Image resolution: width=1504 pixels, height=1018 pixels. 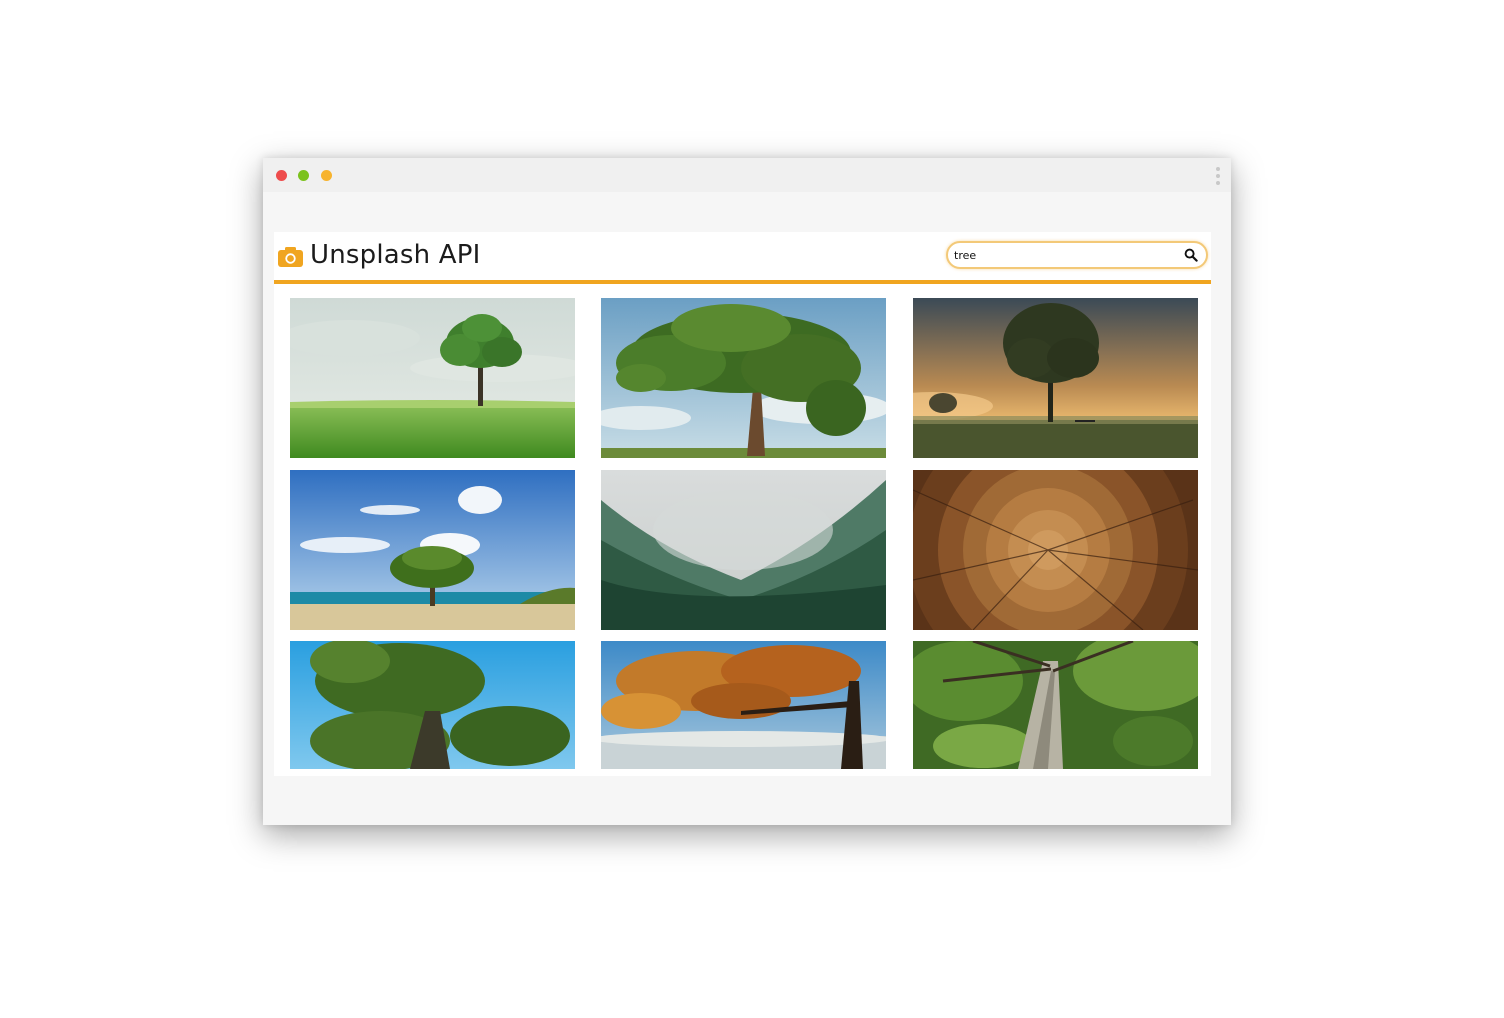 What do you see at coordinates (303, 175) in the screenshot?
I see `minimize-dot` at bounding box center [303, 175].